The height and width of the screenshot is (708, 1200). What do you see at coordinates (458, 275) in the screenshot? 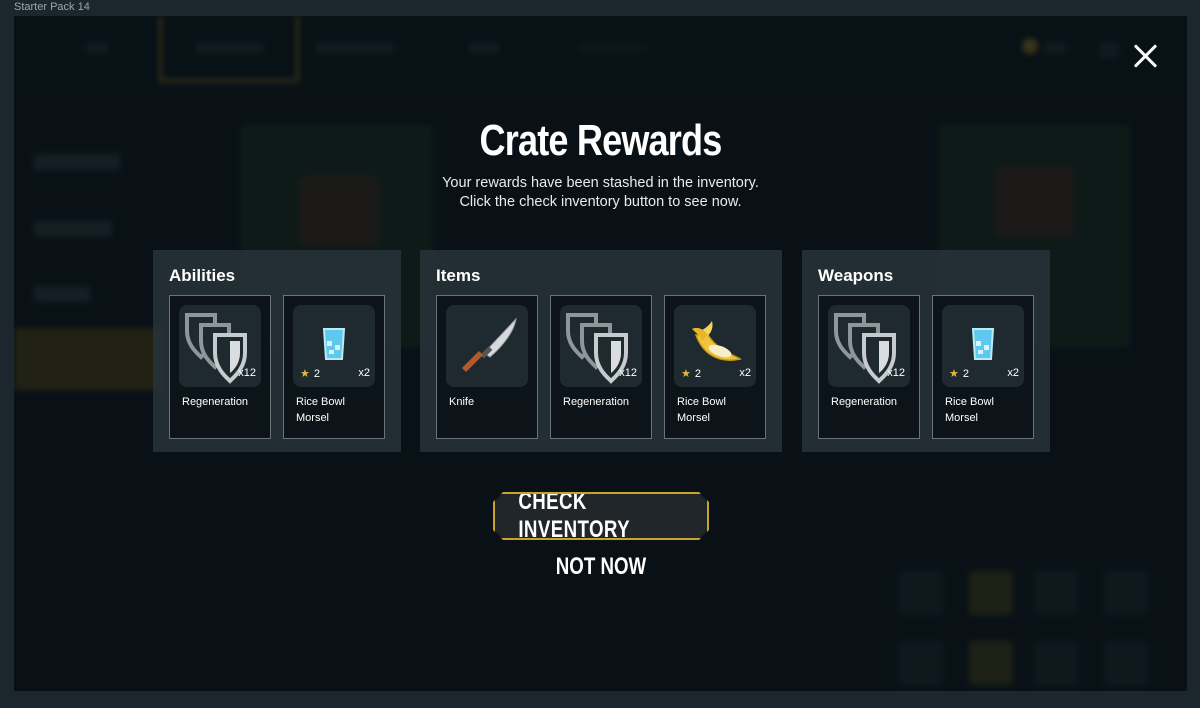
I see `panel-title: Items` at bounding box center [458, 275].